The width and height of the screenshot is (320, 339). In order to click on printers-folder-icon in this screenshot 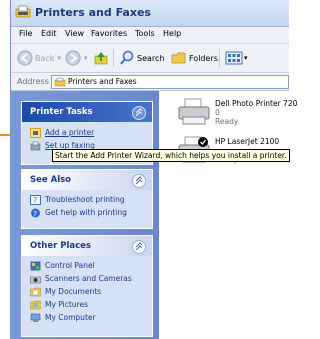, I will do `click(60, 82)`.